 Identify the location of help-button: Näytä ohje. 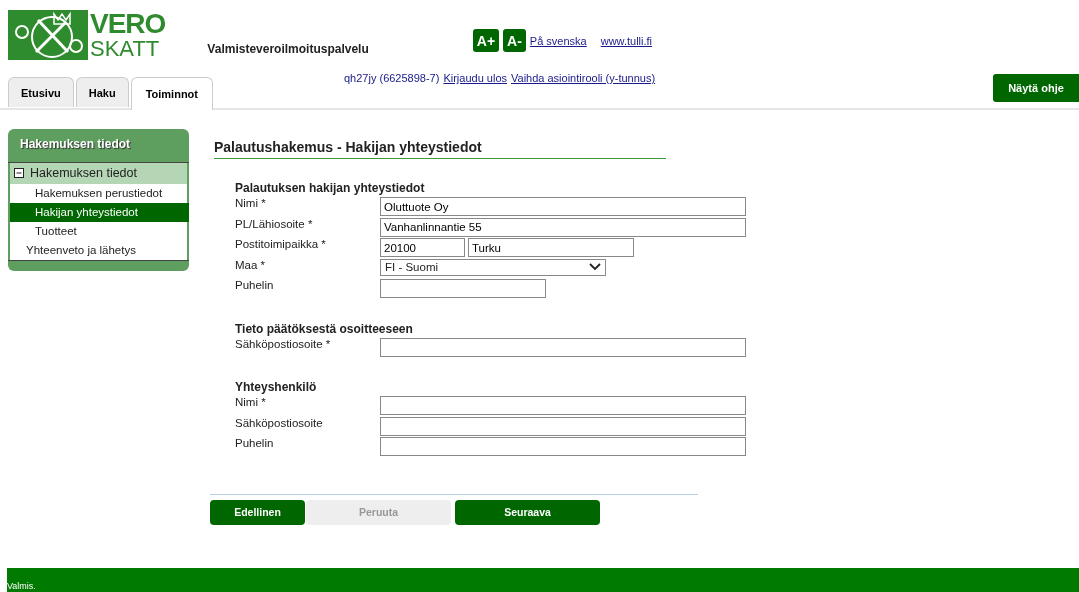
(1036, 88).